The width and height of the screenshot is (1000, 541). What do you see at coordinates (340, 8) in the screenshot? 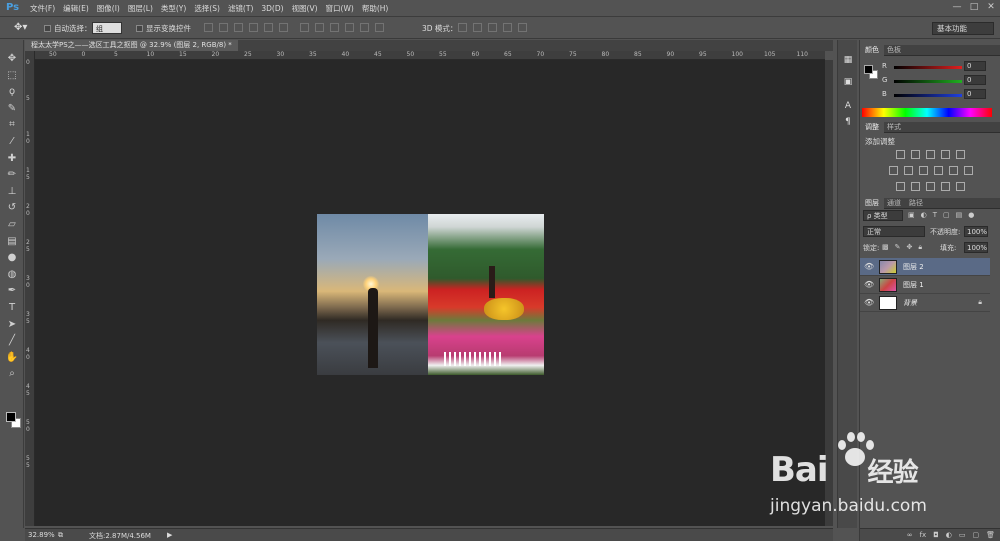
I see `menu-item: 窗口(W)` at bounding box center [340, 8].